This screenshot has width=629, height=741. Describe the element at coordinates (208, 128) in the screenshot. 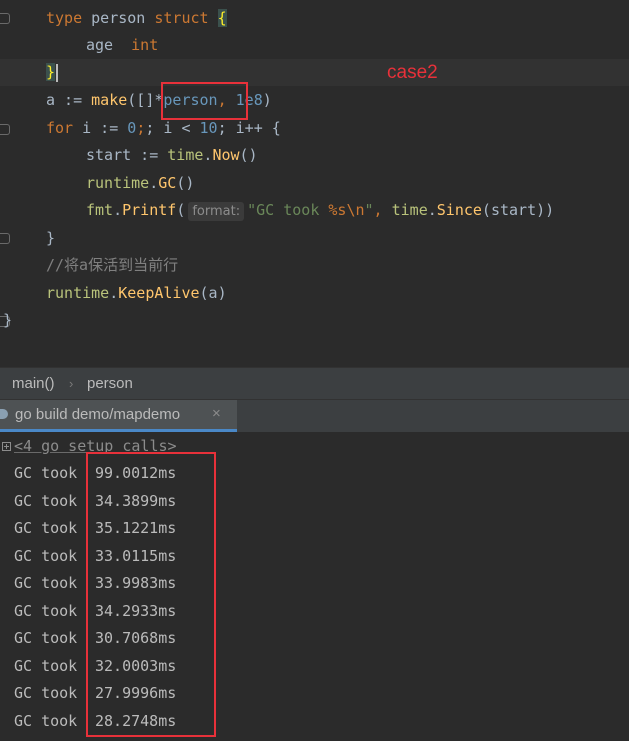

I see `number-literal: 10` at that location.